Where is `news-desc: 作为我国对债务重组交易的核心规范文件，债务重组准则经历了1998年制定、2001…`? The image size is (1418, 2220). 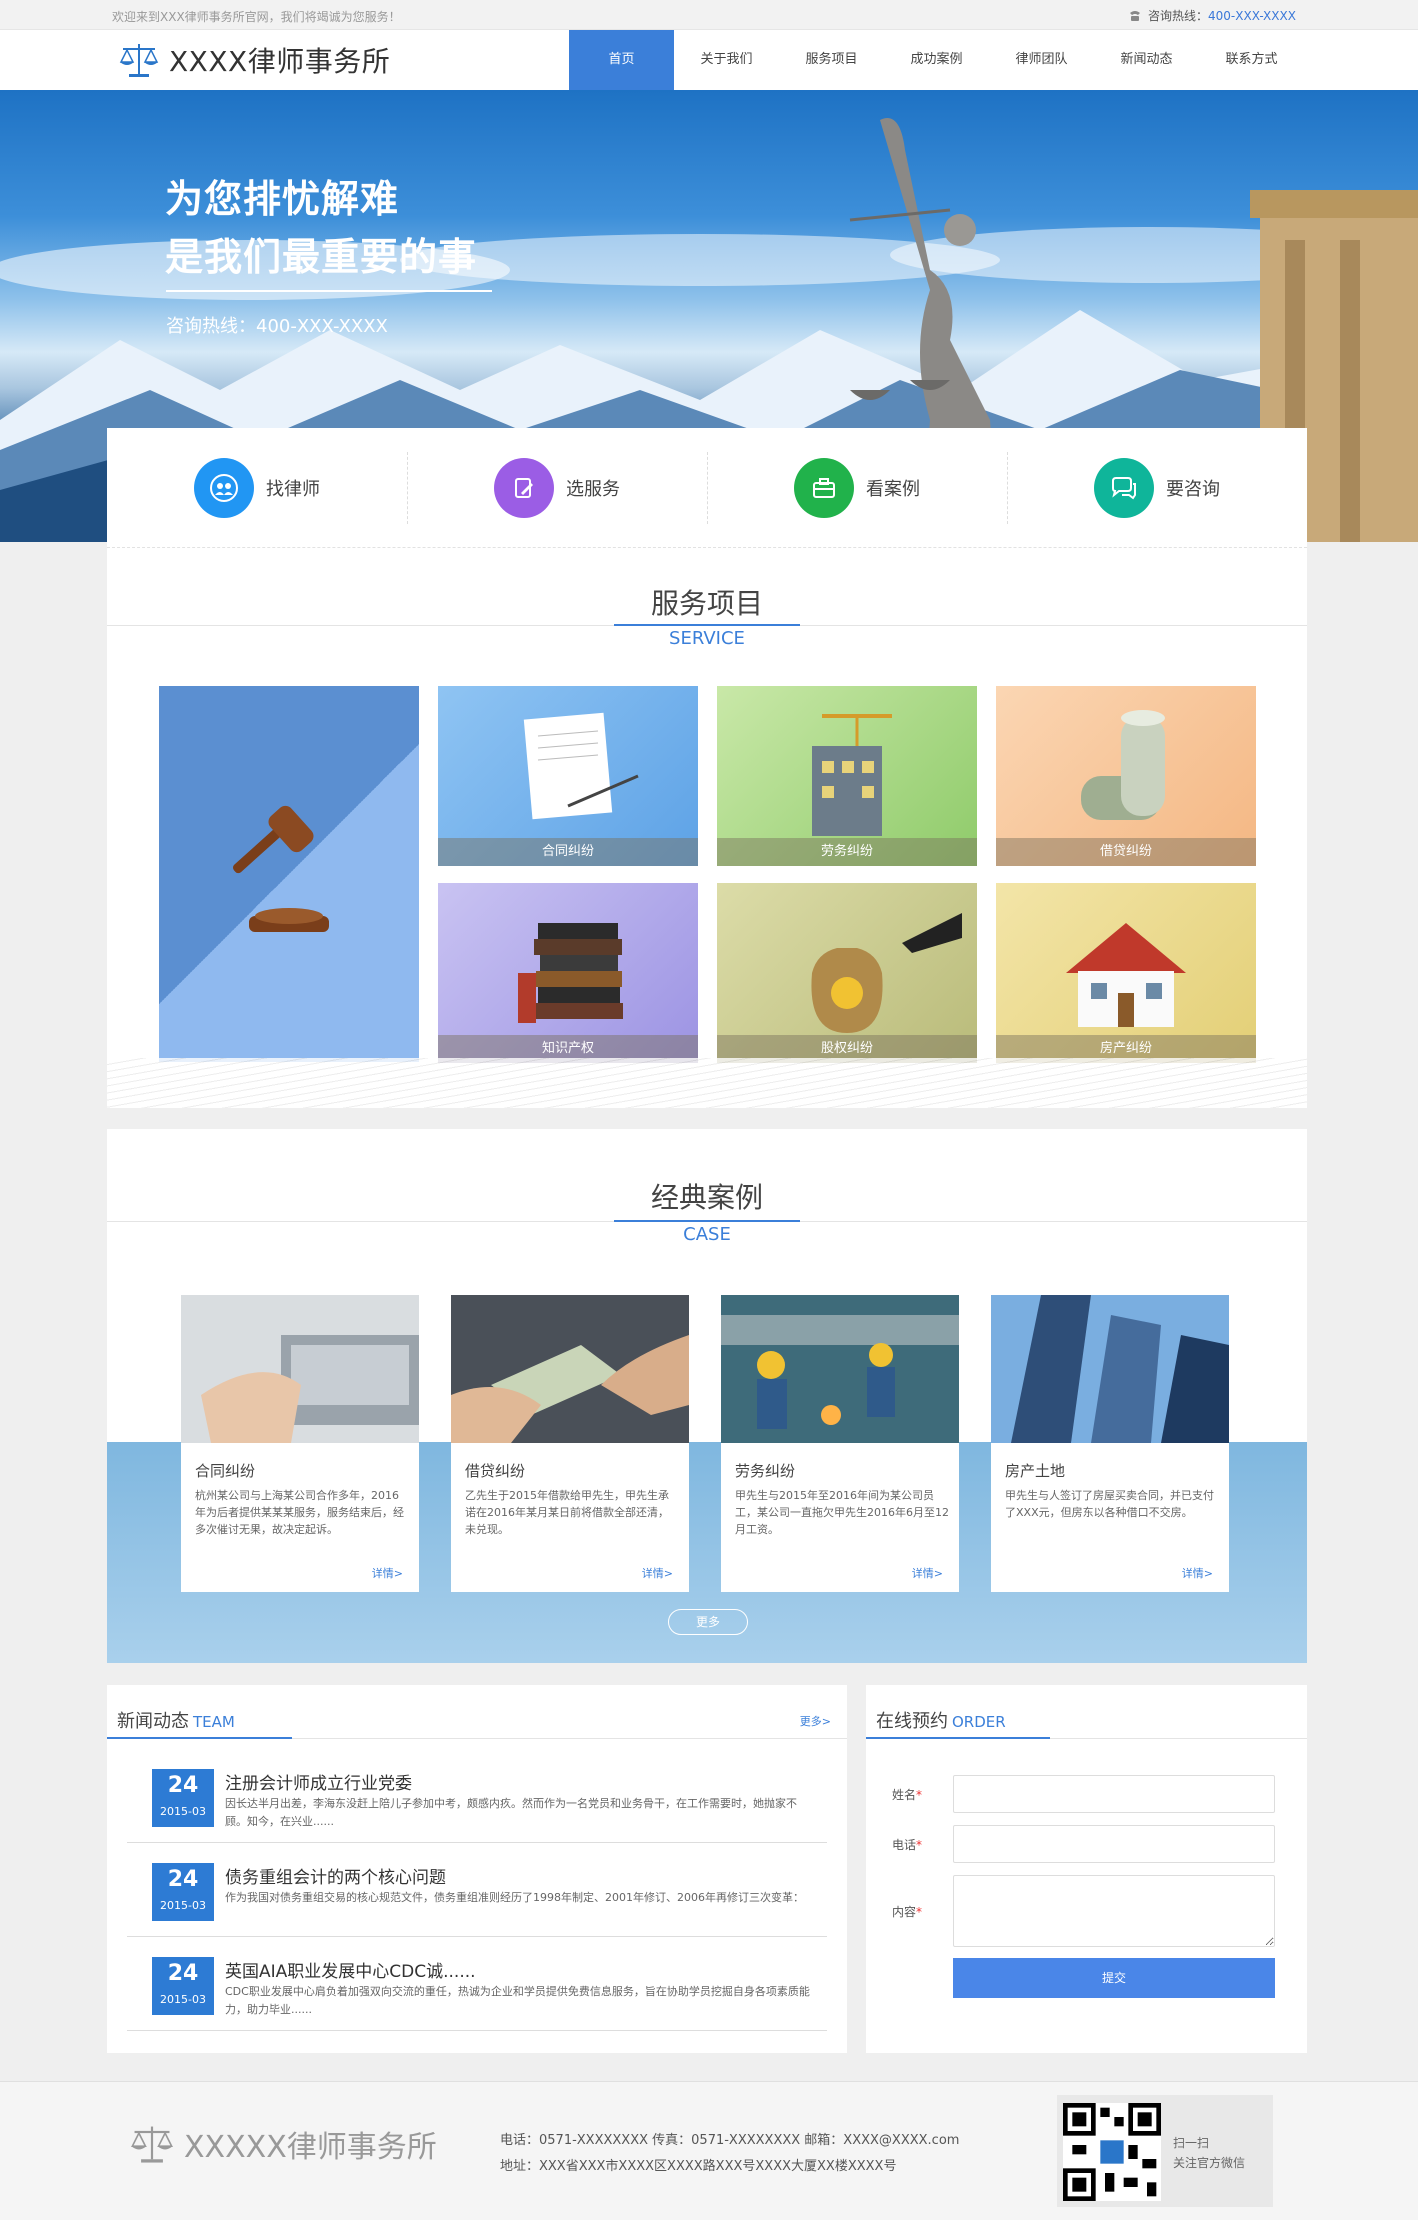
news-desc: 作为我国对债务重组交易的核心规范文件，债务重组准则经历了1998年制定、2001… is located at coordinates (514, 1897).